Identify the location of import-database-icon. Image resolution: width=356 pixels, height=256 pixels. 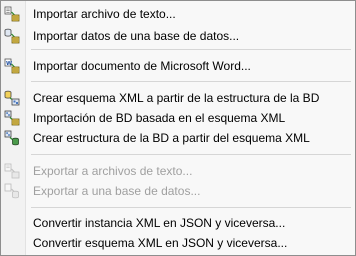
(12, 36).